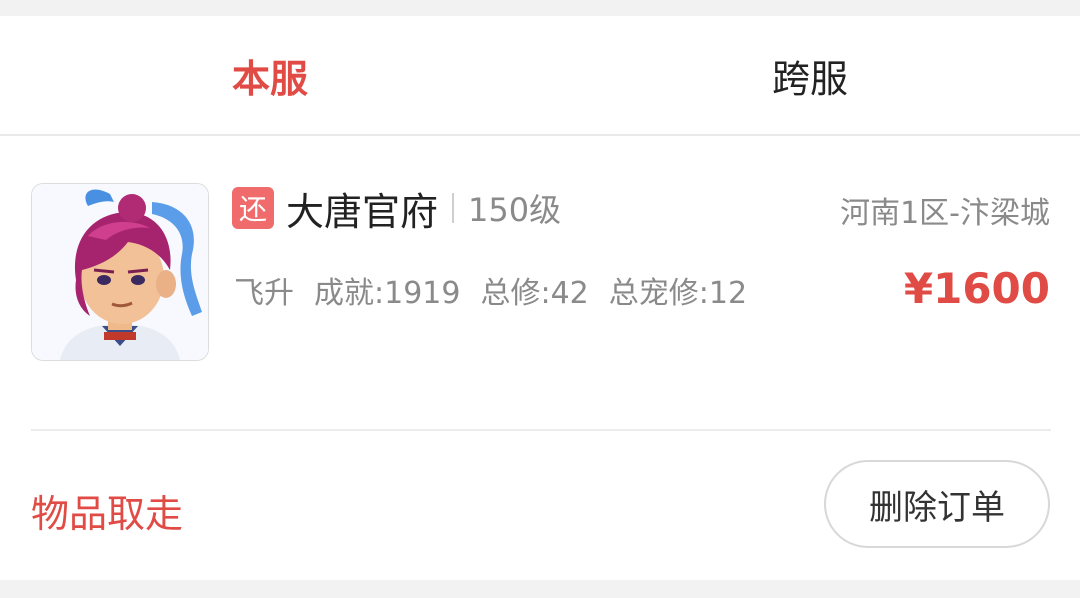 The height and width of the screenshot is (598, 1080). Describe the element at coordinates (387, 293) in the screenshot. I see `stat-achievement: 成就:1919` at that location.